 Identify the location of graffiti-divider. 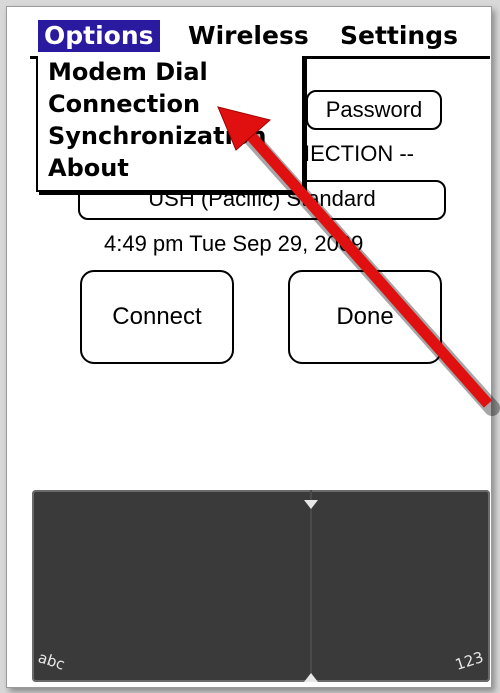
(311, 586).